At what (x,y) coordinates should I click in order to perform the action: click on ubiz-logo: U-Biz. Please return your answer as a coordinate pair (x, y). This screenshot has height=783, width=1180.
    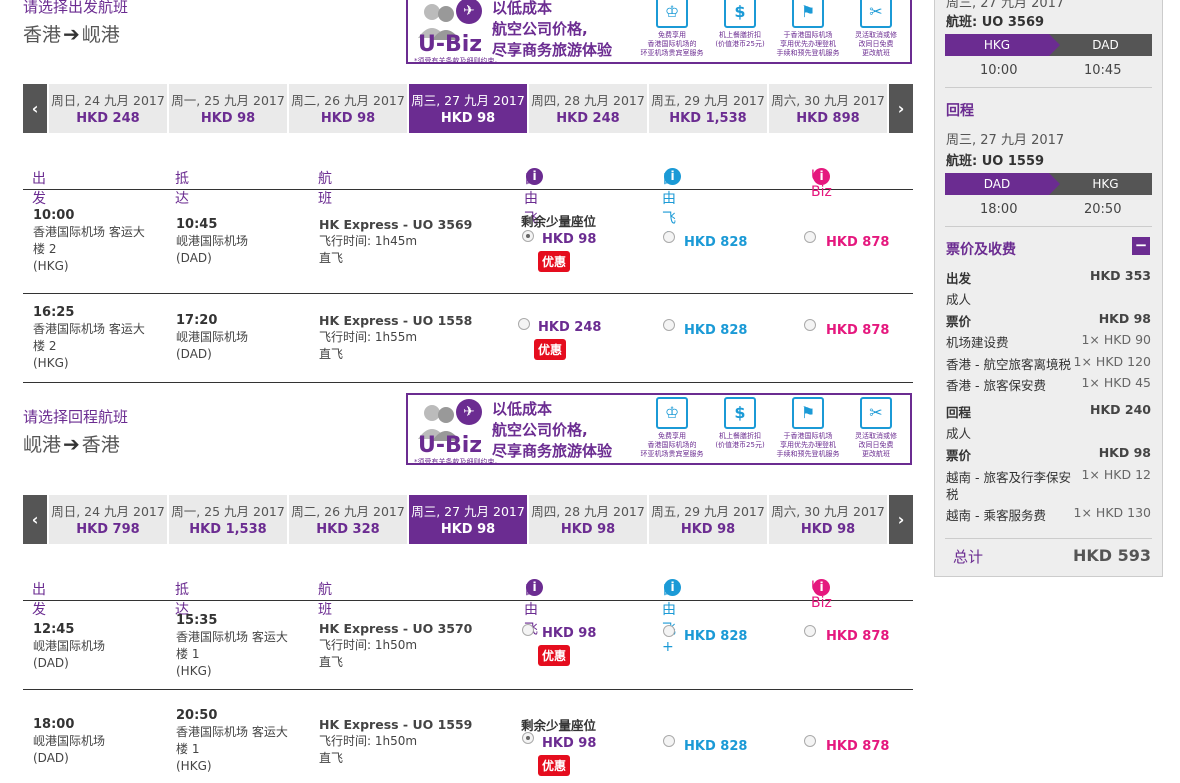
    Looking at the image, I should click on (450, 445).